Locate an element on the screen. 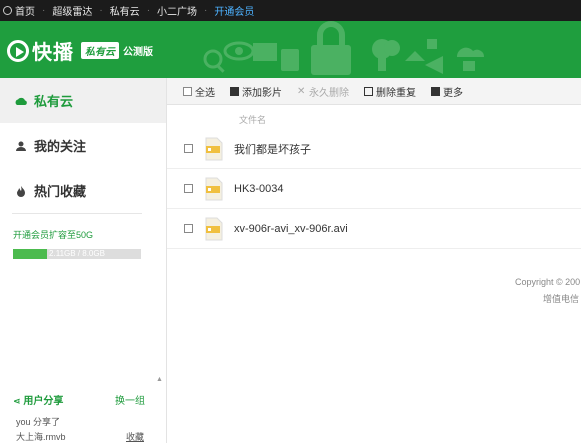 The width and height of the screenshot is (581, 443). user-share-title: ⋖ 用户分享 is located at coordinates (38, 399).